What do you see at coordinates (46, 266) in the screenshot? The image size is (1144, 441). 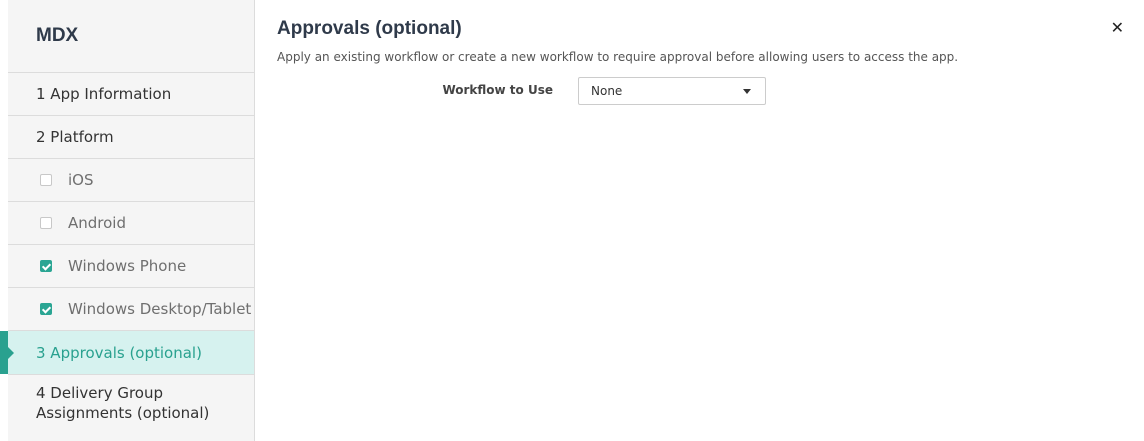 I see `windows-phone-checkbox` at bounding box center [46, 266].